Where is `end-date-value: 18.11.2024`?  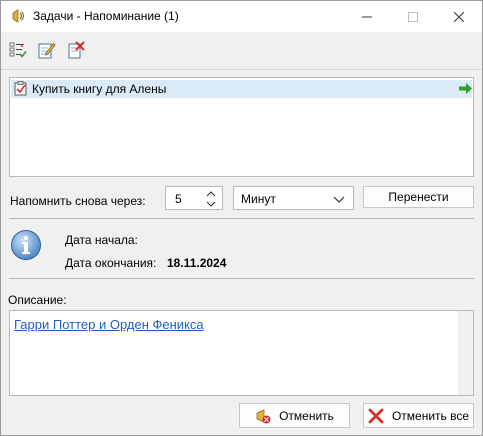
end-date-value: 18.11.2024 is located at coordinates (197, 263).